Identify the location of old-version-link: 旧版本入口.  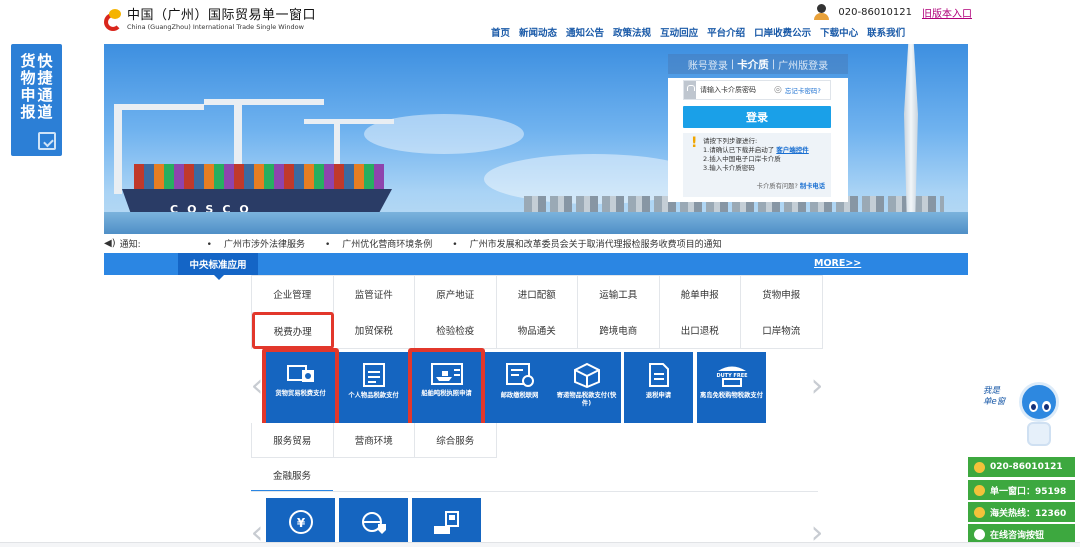
(947, 12).